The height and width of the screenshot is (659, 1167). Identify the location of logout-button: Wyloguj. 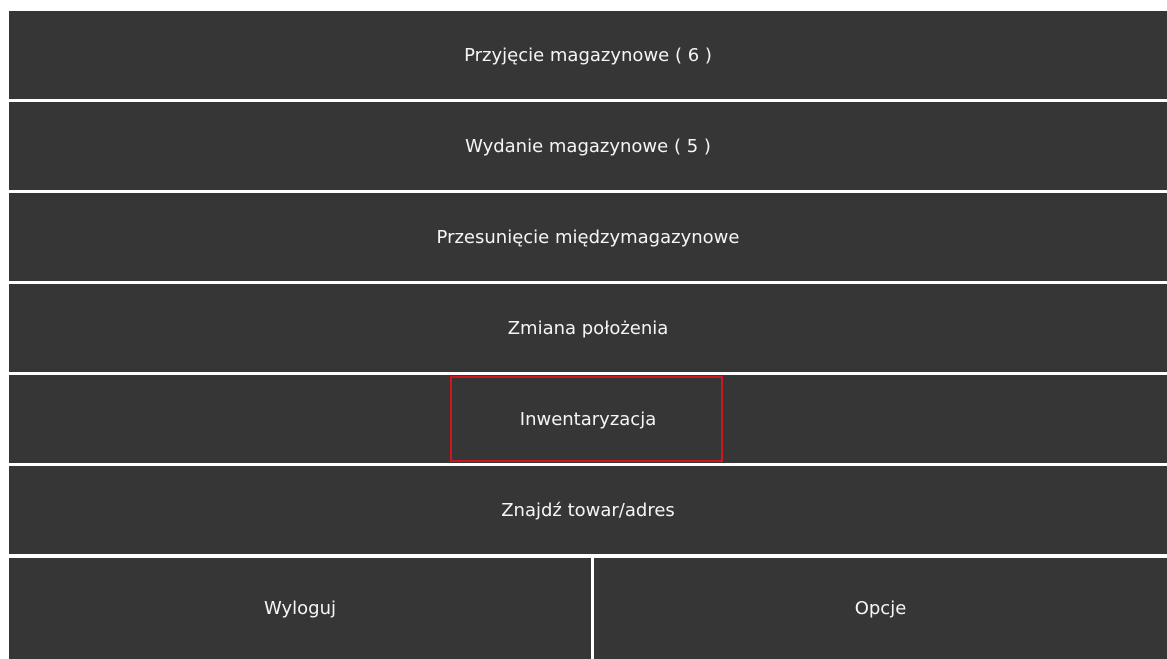
(300, 608).